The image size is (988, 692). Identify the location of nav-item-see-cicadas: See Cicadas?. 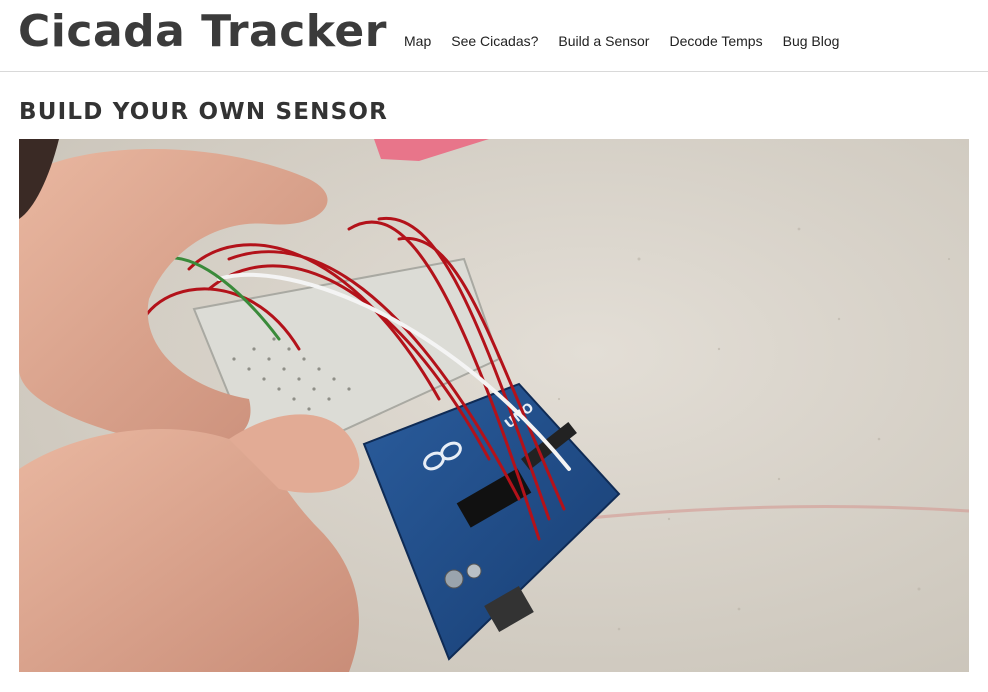
(494, 41).